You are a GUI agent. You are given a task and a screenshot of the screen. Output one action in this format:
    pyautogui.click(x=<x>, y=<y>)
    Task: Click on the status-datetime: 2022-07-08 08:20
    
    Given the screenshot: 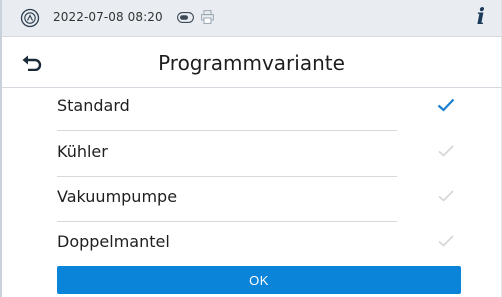 What is the action you would take?
    pyautogui.click(x=108, y=17)
    